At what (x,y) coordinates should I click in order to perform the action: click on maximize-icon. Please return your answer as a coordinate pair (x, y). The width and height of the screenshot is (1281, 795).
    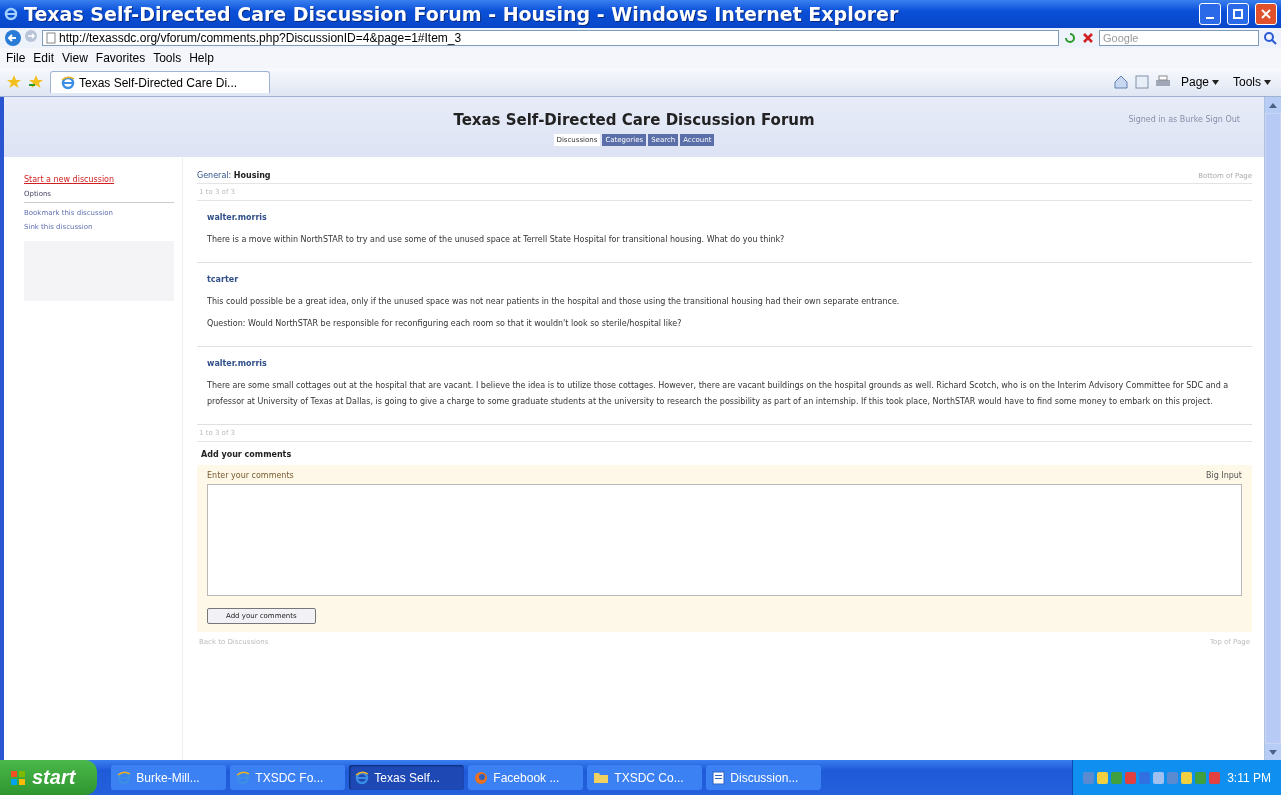
    Looking at the image, I should click on (1238, 14).